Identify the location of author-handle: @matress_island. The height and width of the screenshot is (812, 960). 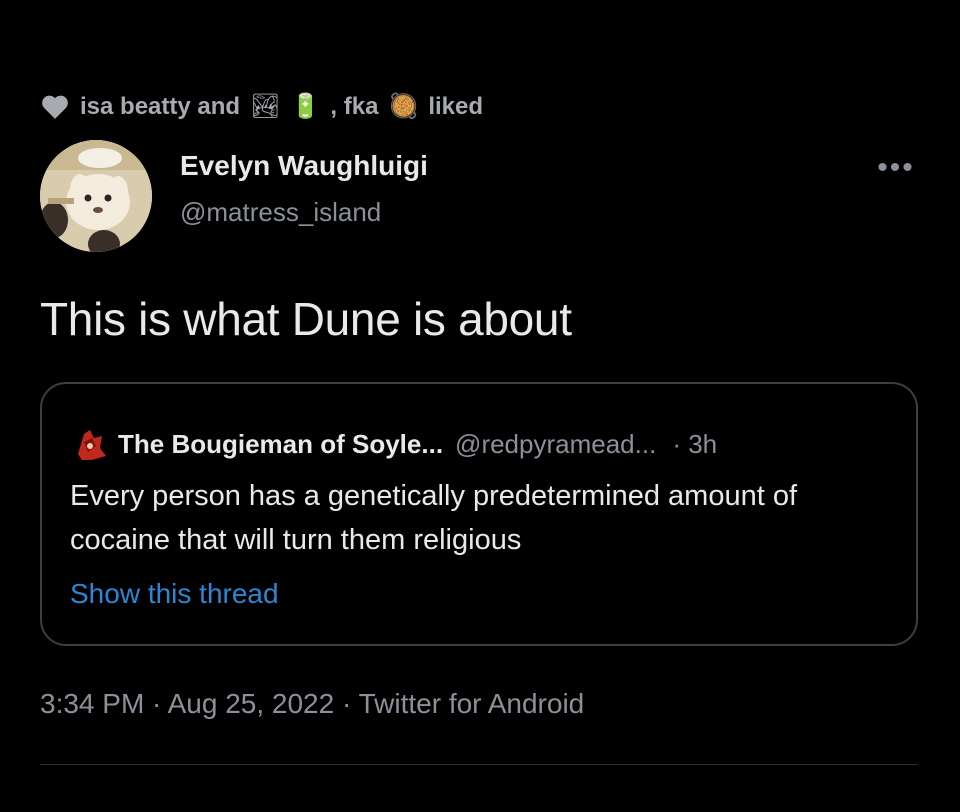
(280, 212).